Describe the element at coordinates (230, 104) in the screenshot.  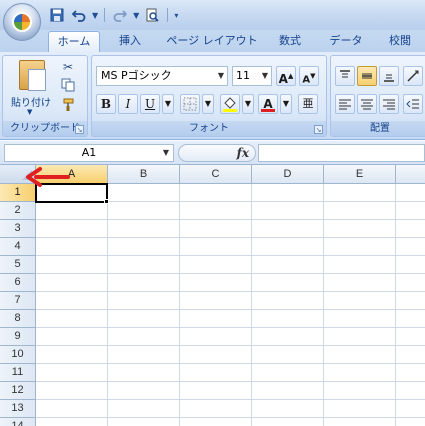
I see `fill-color-button` at that location.